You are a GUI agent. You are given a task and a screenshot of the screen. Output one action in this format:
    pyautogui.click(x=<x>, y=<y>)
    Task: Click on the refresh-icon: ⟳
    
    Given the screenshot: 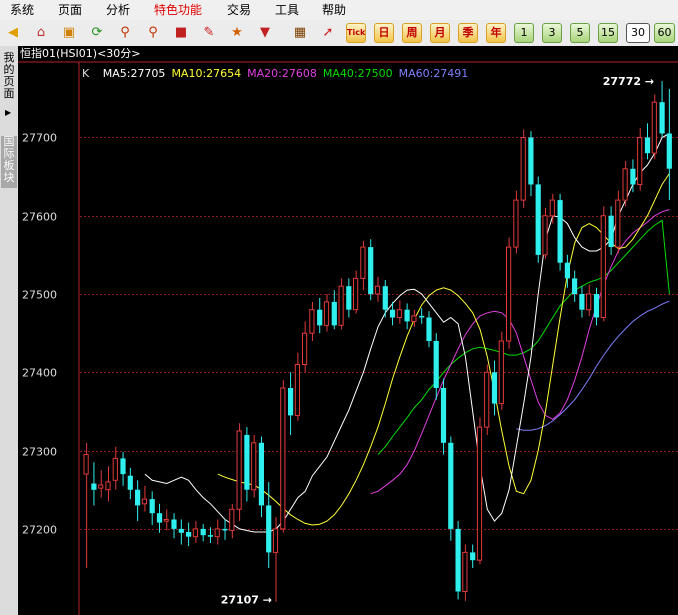 What is the action you would take?
    pyautogui.click(x=97, y=33)
    